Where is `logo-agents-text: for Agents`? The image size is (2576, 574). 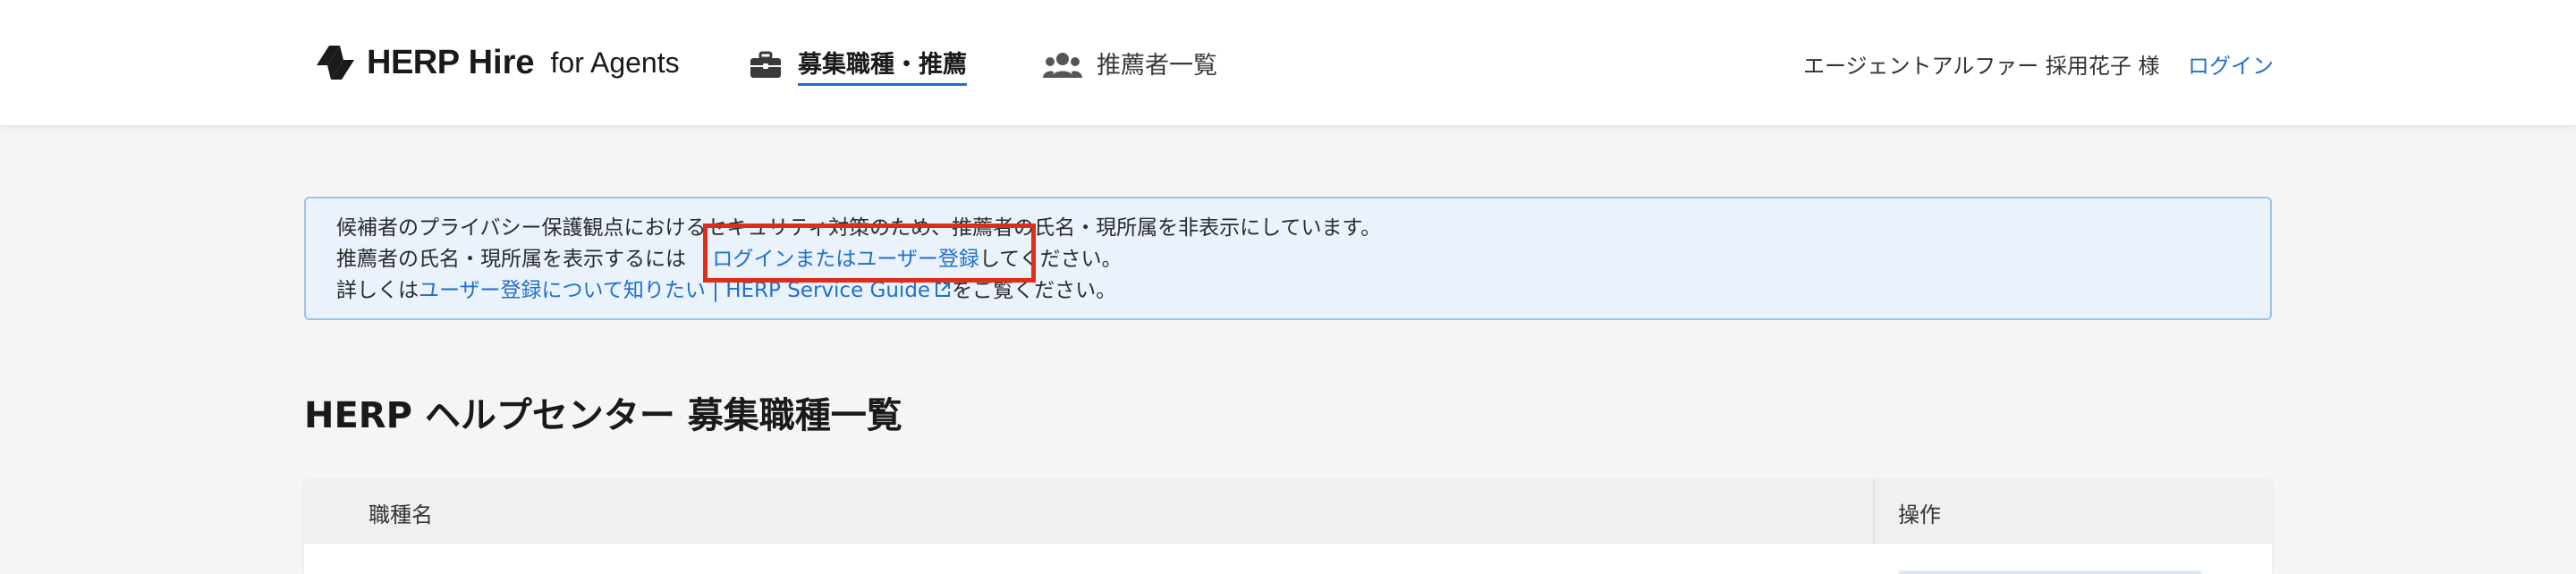
logo-agents-text: for Agents is located at coordinates (615, 62).